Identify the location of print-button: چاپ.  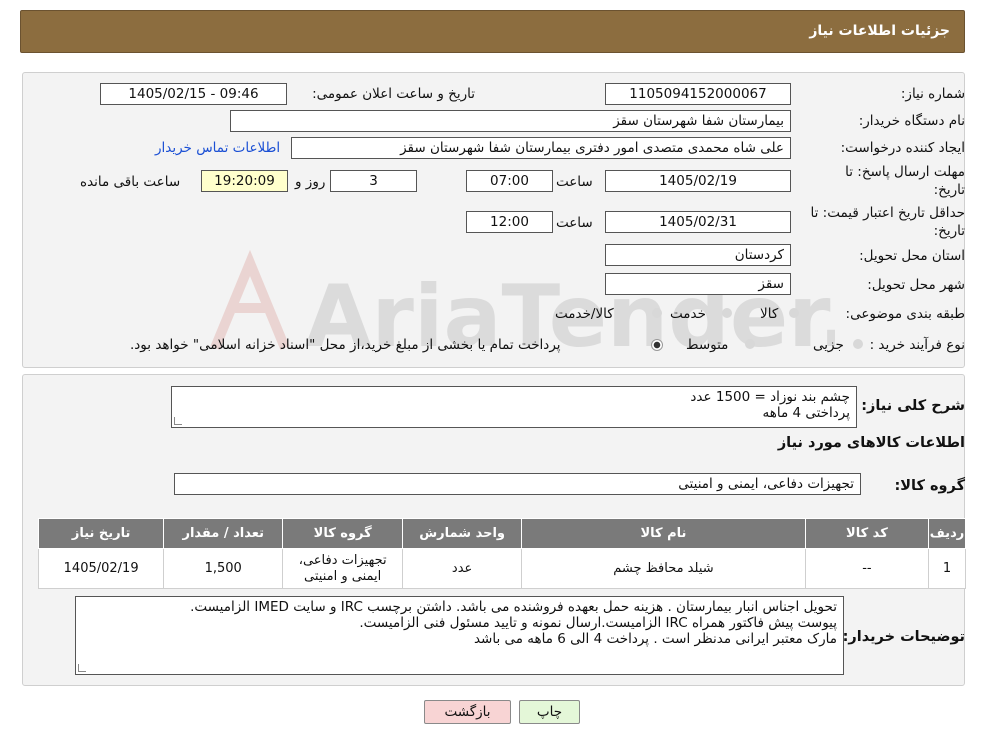
(549, 712).